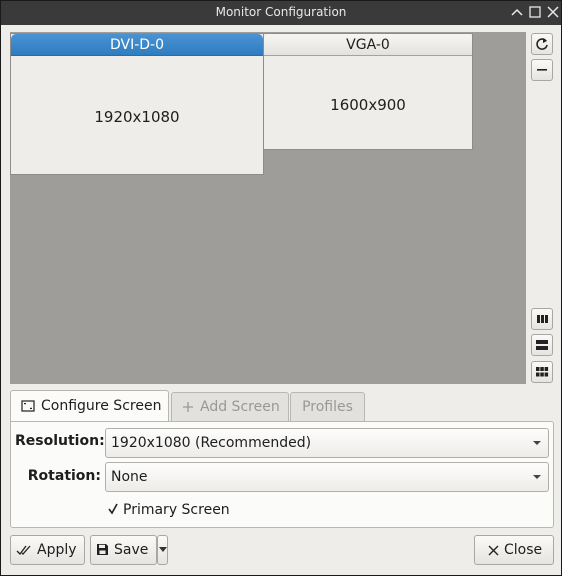  I want to click on remove-button, so click(542, 70).